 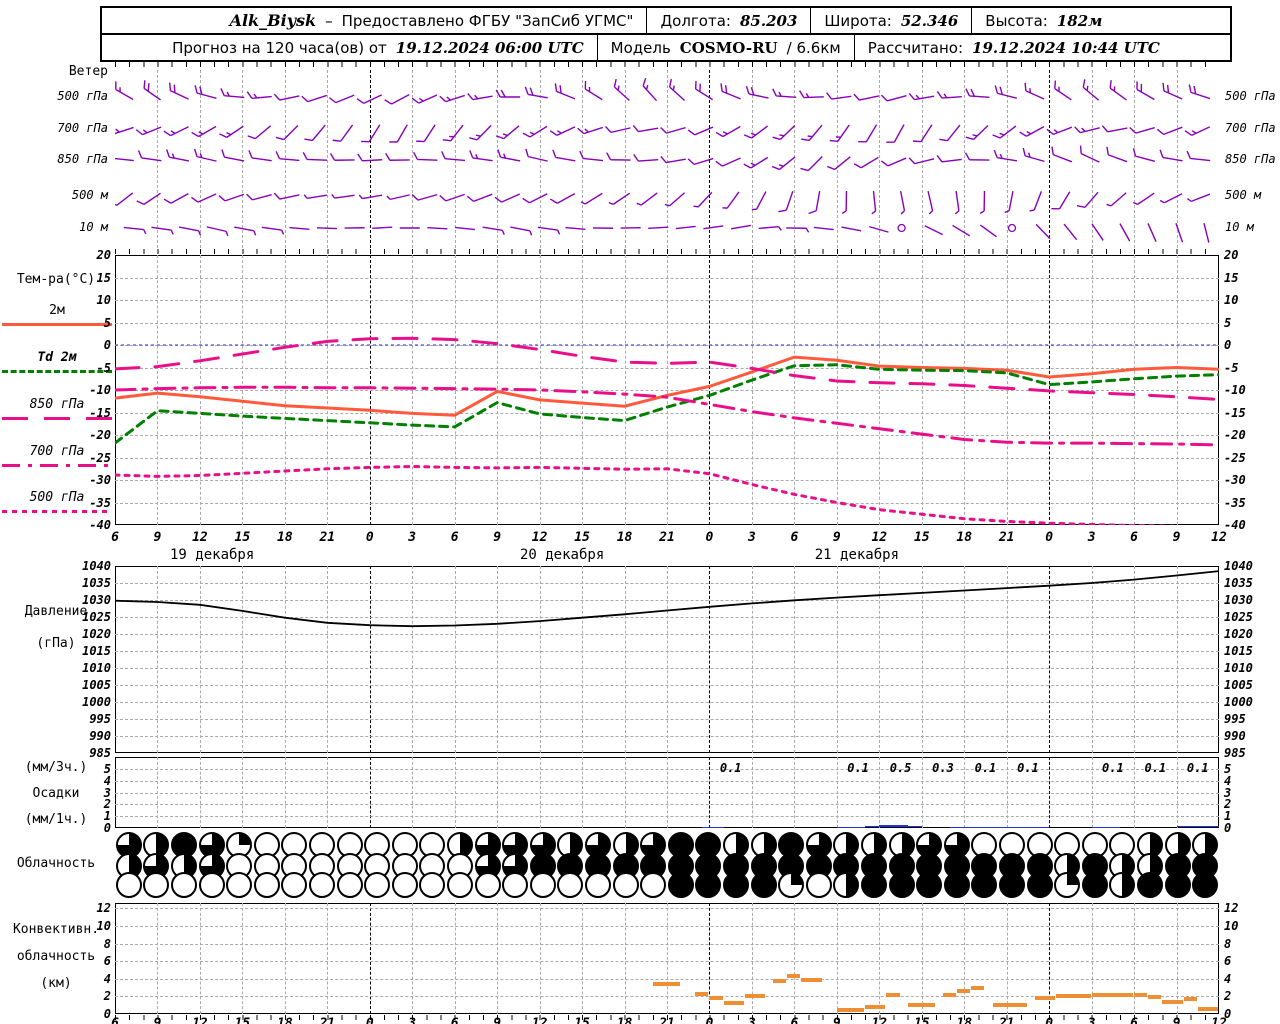 I want to click on conv-ytick-right: 8, so click(x=1228, y=943).